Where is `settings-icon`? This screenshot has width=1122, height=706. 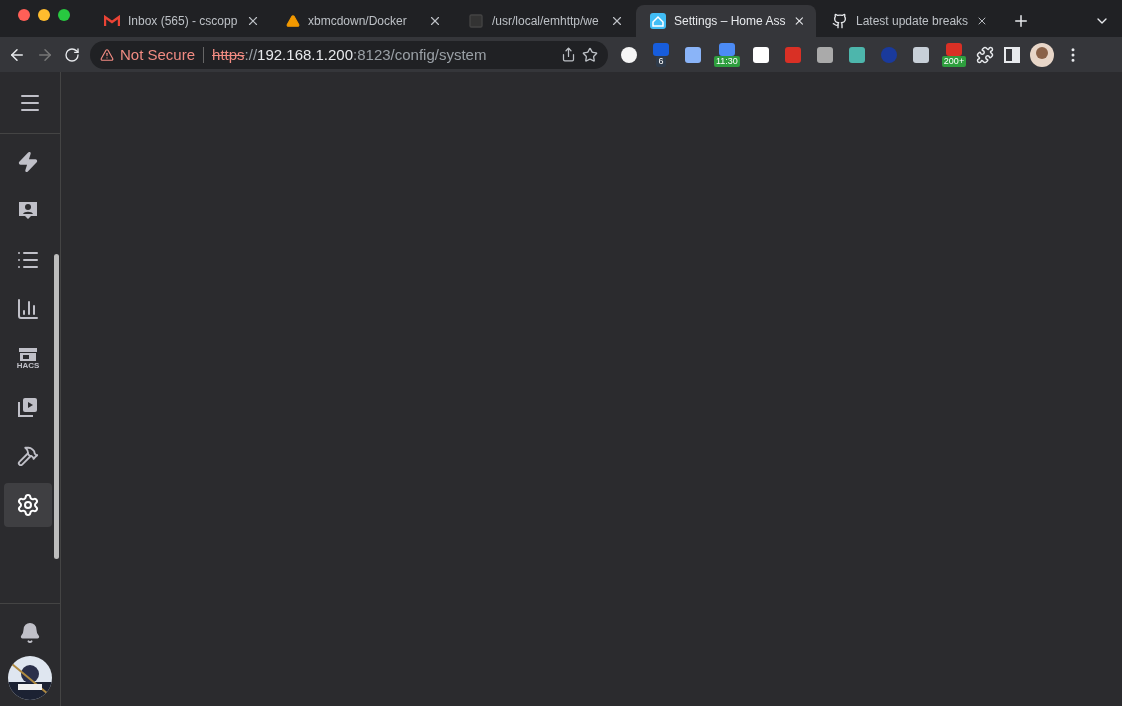
settings-icon is located at coordinates (28, 505).